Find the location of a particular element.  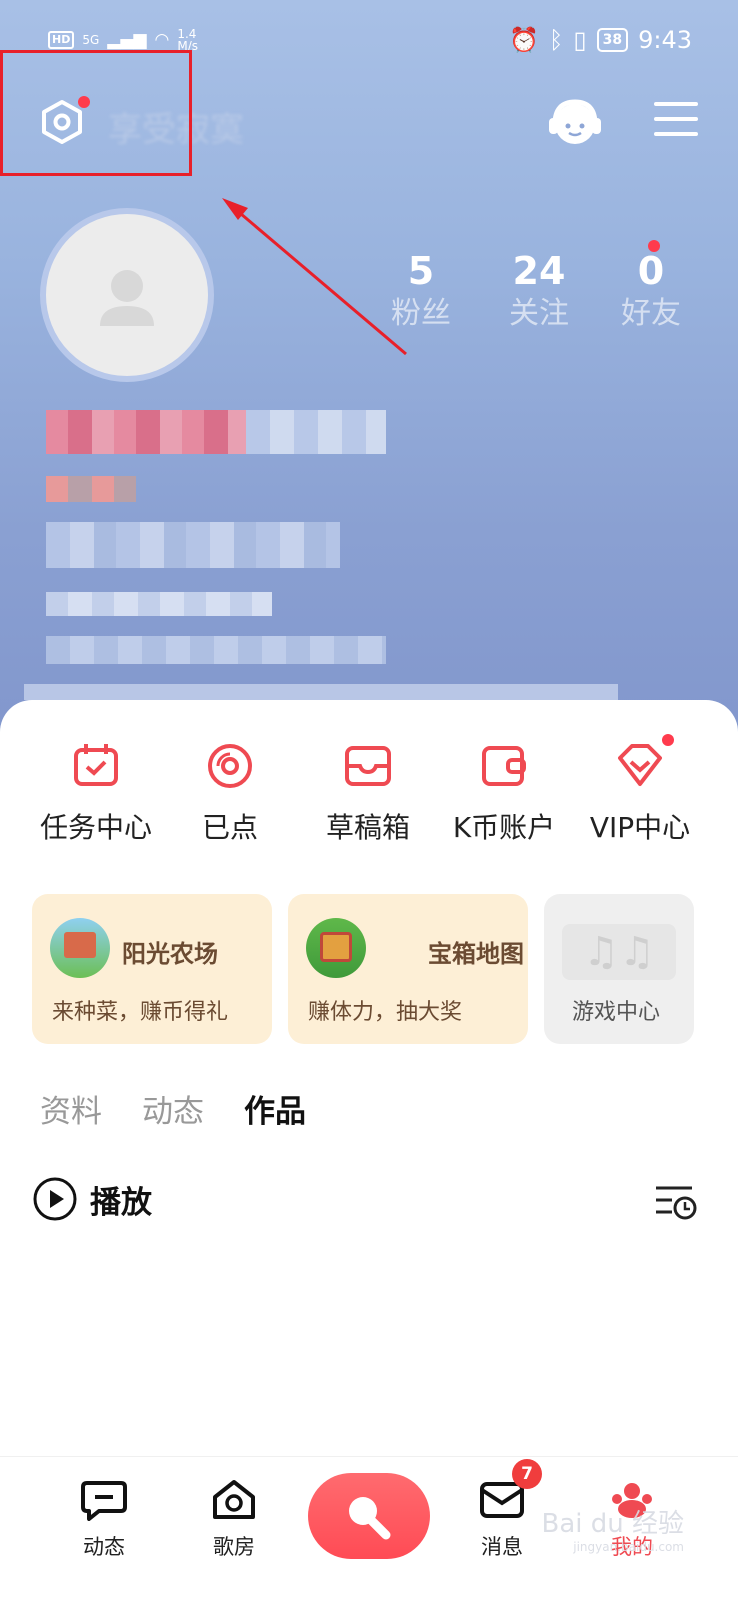

quick-action-vip-center: VIP中心 is located at coordinates (640, 790).